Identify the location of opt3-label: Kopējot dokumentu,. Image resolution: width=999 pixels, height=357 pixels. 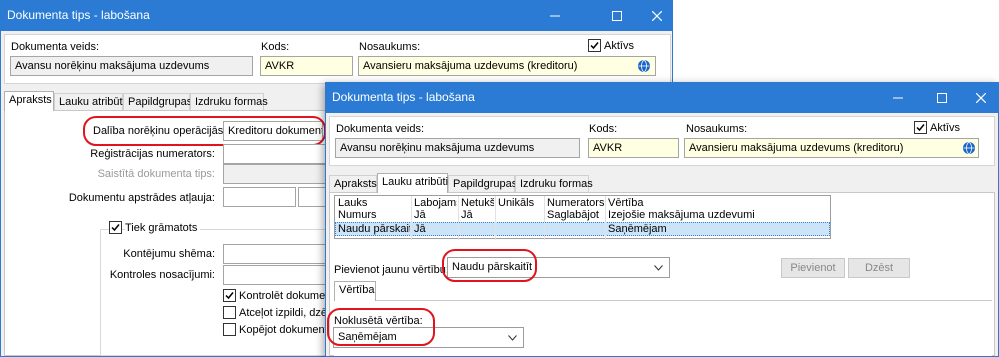
(288, 330).